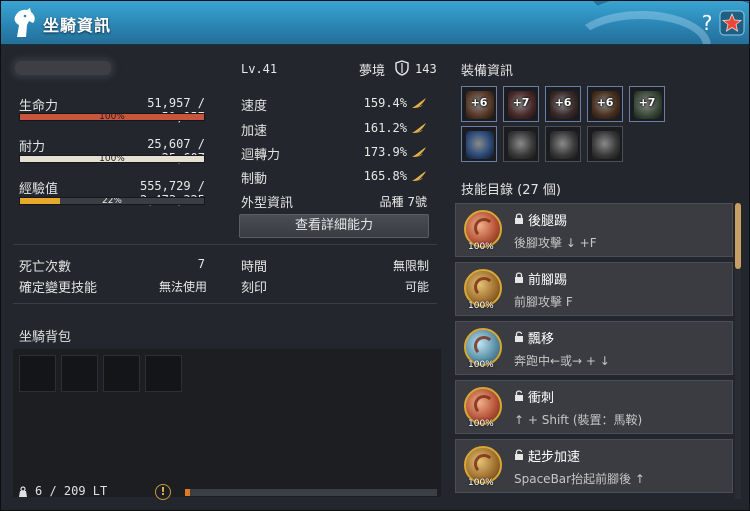  Describe the element at coordinates (45, 337) in the screenshot. I see `mount-bag-label: 坐騎背包` at that location.